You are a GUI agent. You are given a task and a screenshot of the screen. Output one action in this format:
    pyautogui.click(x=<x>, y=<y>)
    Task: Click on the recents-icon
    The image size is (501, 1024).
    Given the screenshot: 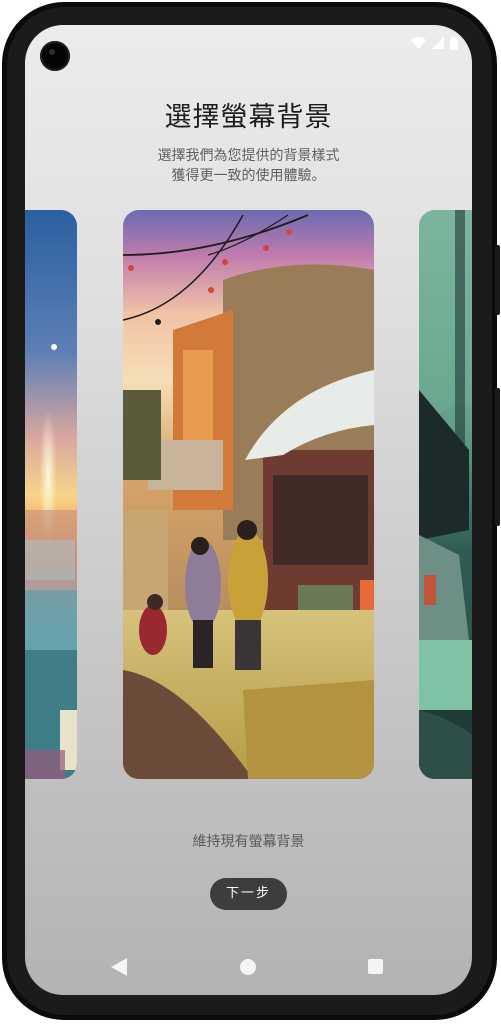 What is the action you would take?
    pyautogui.click(x=375, y=966)
    